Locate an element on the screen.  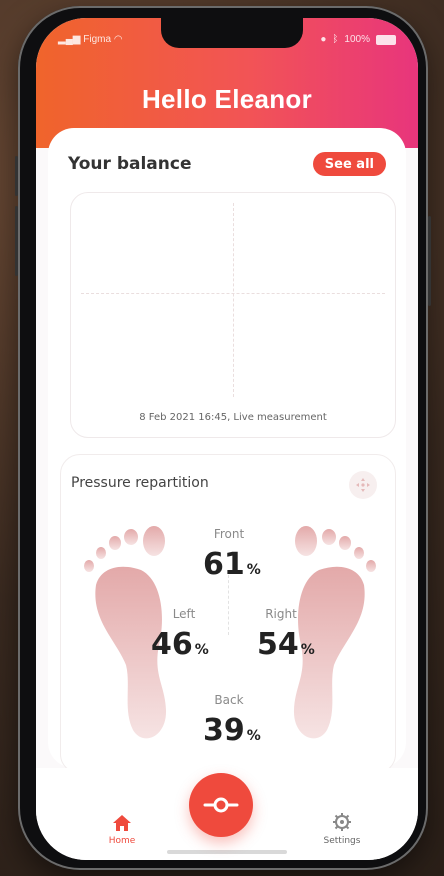
front-number: 61 is located at coordinates (224, 564).